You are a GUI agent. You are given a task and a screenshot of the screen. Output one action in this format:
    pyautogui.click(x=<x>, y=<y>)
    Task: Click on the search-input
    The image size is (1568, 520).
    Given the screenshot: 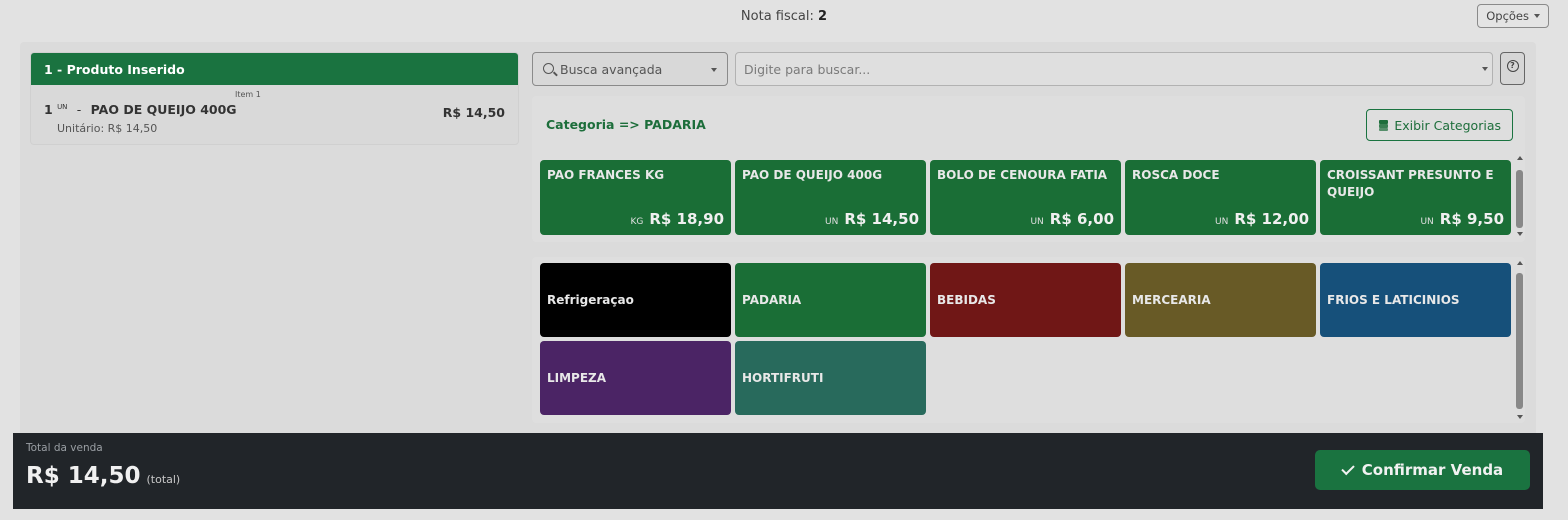 What is the action you would take?
    pyautogui.click(x=1114, y=69)
    